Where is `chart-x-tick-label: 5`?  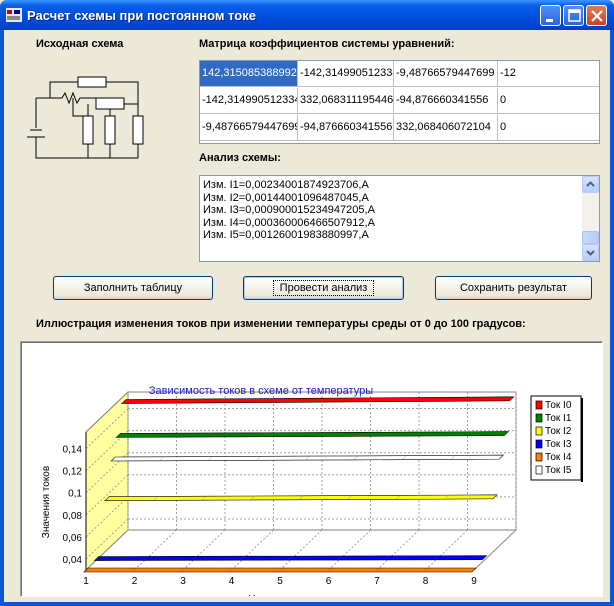 chart-x-tick-label: 5 is located at coordinates (280, 581).